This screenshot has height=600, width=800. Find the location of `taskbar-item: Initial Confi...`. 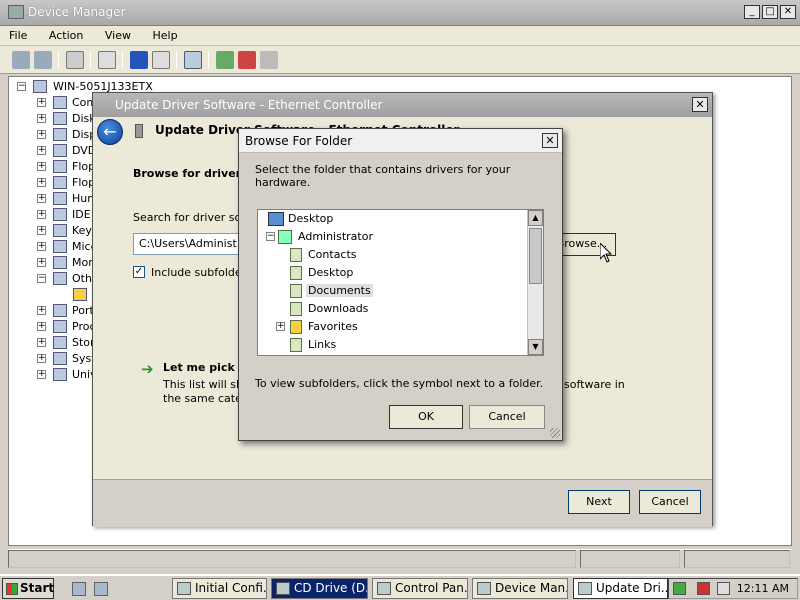

taskbar-item: Initial Confi... is located at coordinates (219, 588).